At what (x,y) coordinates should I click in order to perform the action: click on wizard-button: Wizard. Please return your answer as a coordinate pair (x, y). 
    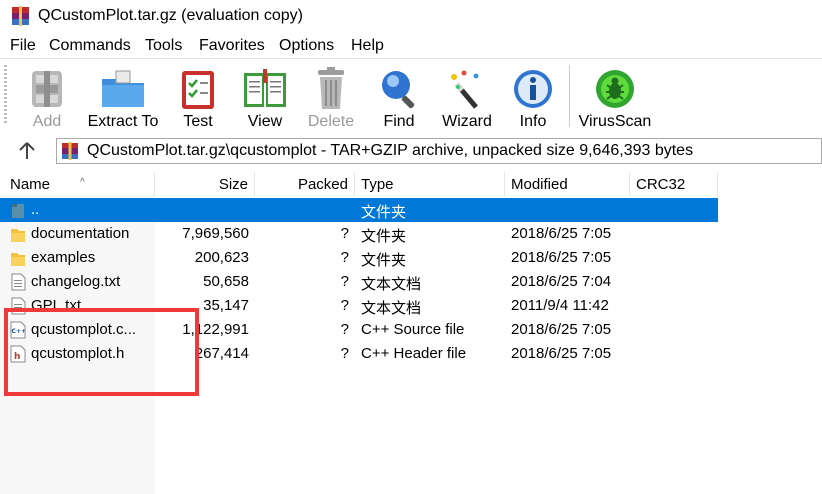
    Looking at the image, I should click on (467, 96).